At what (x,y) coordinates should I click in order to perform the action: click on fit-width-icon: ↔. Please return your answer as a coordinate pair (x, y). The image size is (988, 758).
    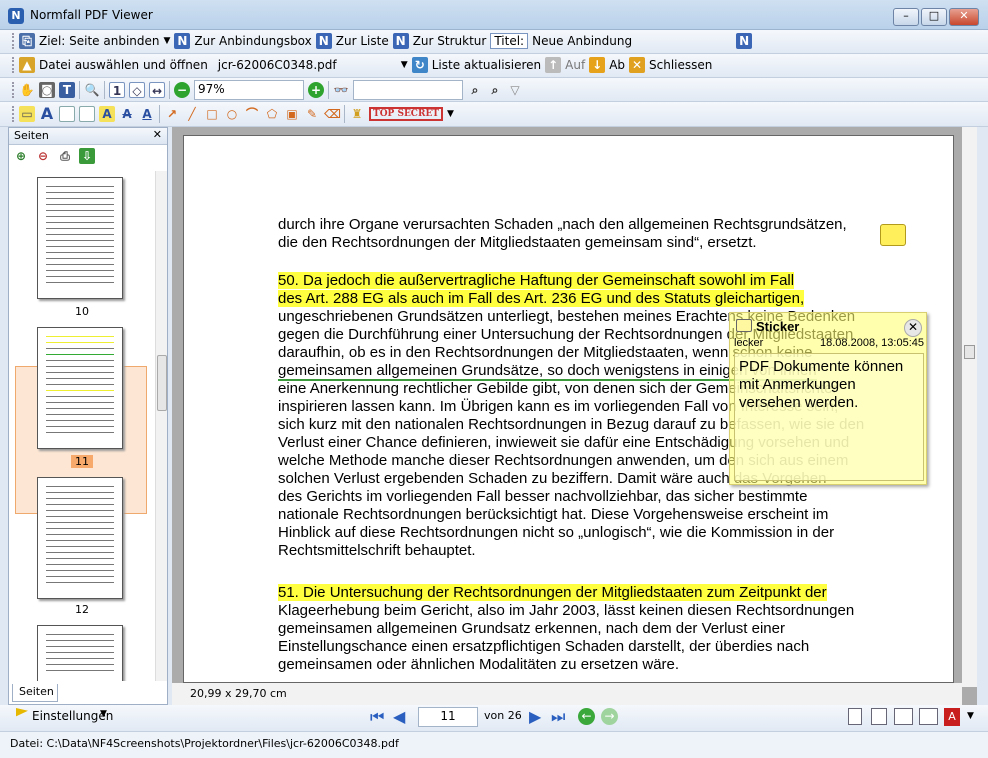
    Looking at the image, I should click on (157, 90).